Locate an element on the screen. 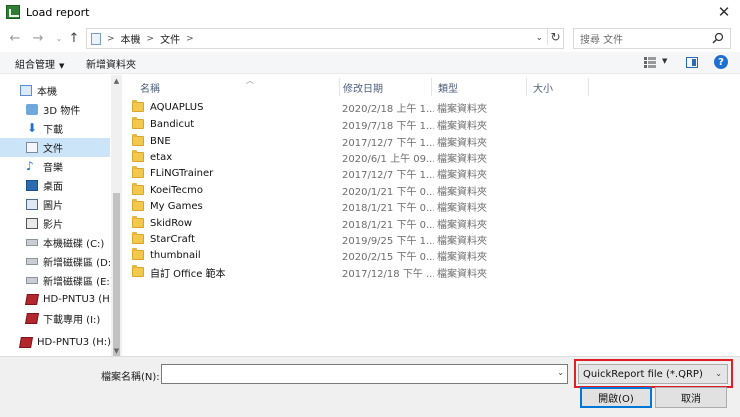 This screenshot has height=417, width=740. command-toolbar: 組合管理 ▼ 新增資料夾 ▼ ? is located at coordinates (370, 63).